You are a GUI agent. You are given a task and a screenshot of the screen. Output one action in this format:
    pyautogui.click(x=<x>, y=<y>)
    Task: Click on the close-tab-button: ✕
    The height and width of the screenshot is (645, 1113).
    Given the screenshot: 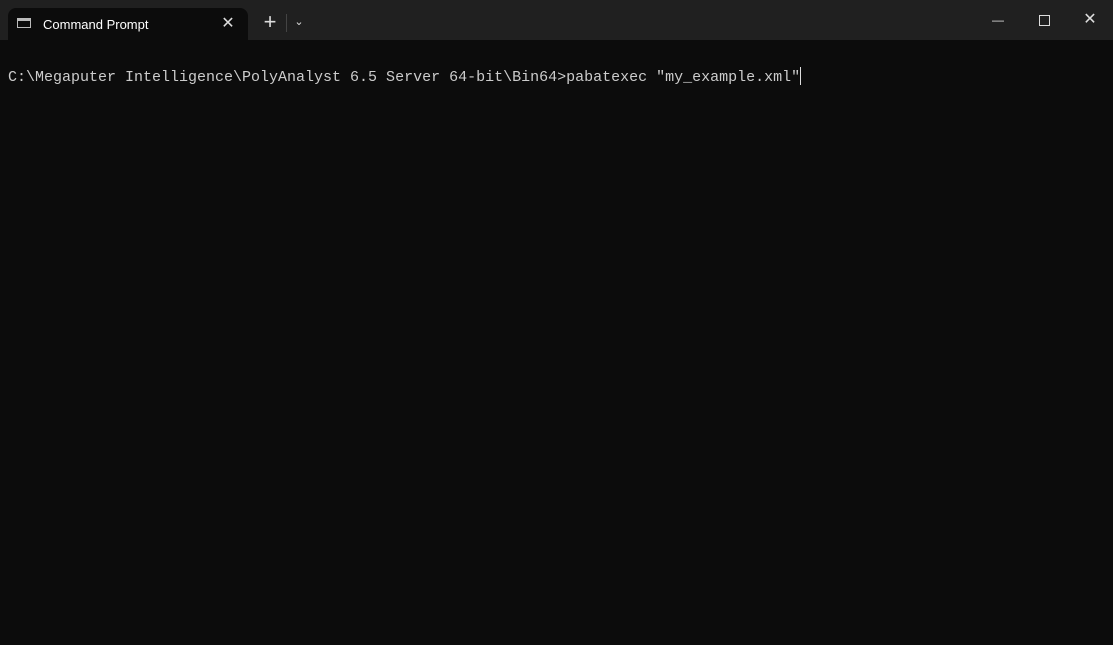 What is the action you would take?
    pyautogui.click(x=228, y=24)
    